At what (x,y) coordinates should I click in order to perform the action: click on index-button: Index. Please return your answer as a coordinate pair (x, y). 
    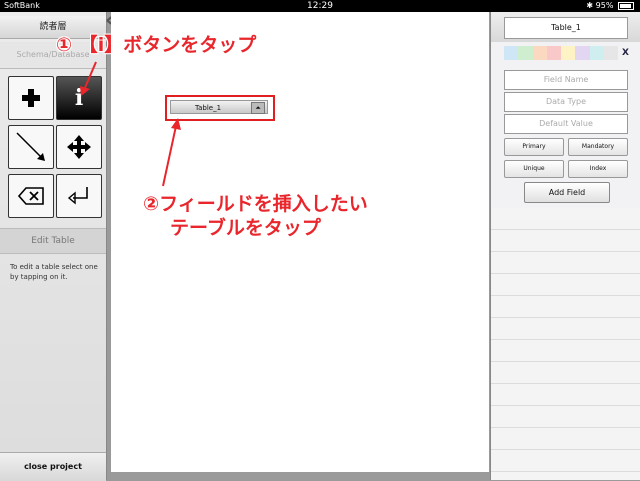
    Looking at the image, I should click on (598, 169).